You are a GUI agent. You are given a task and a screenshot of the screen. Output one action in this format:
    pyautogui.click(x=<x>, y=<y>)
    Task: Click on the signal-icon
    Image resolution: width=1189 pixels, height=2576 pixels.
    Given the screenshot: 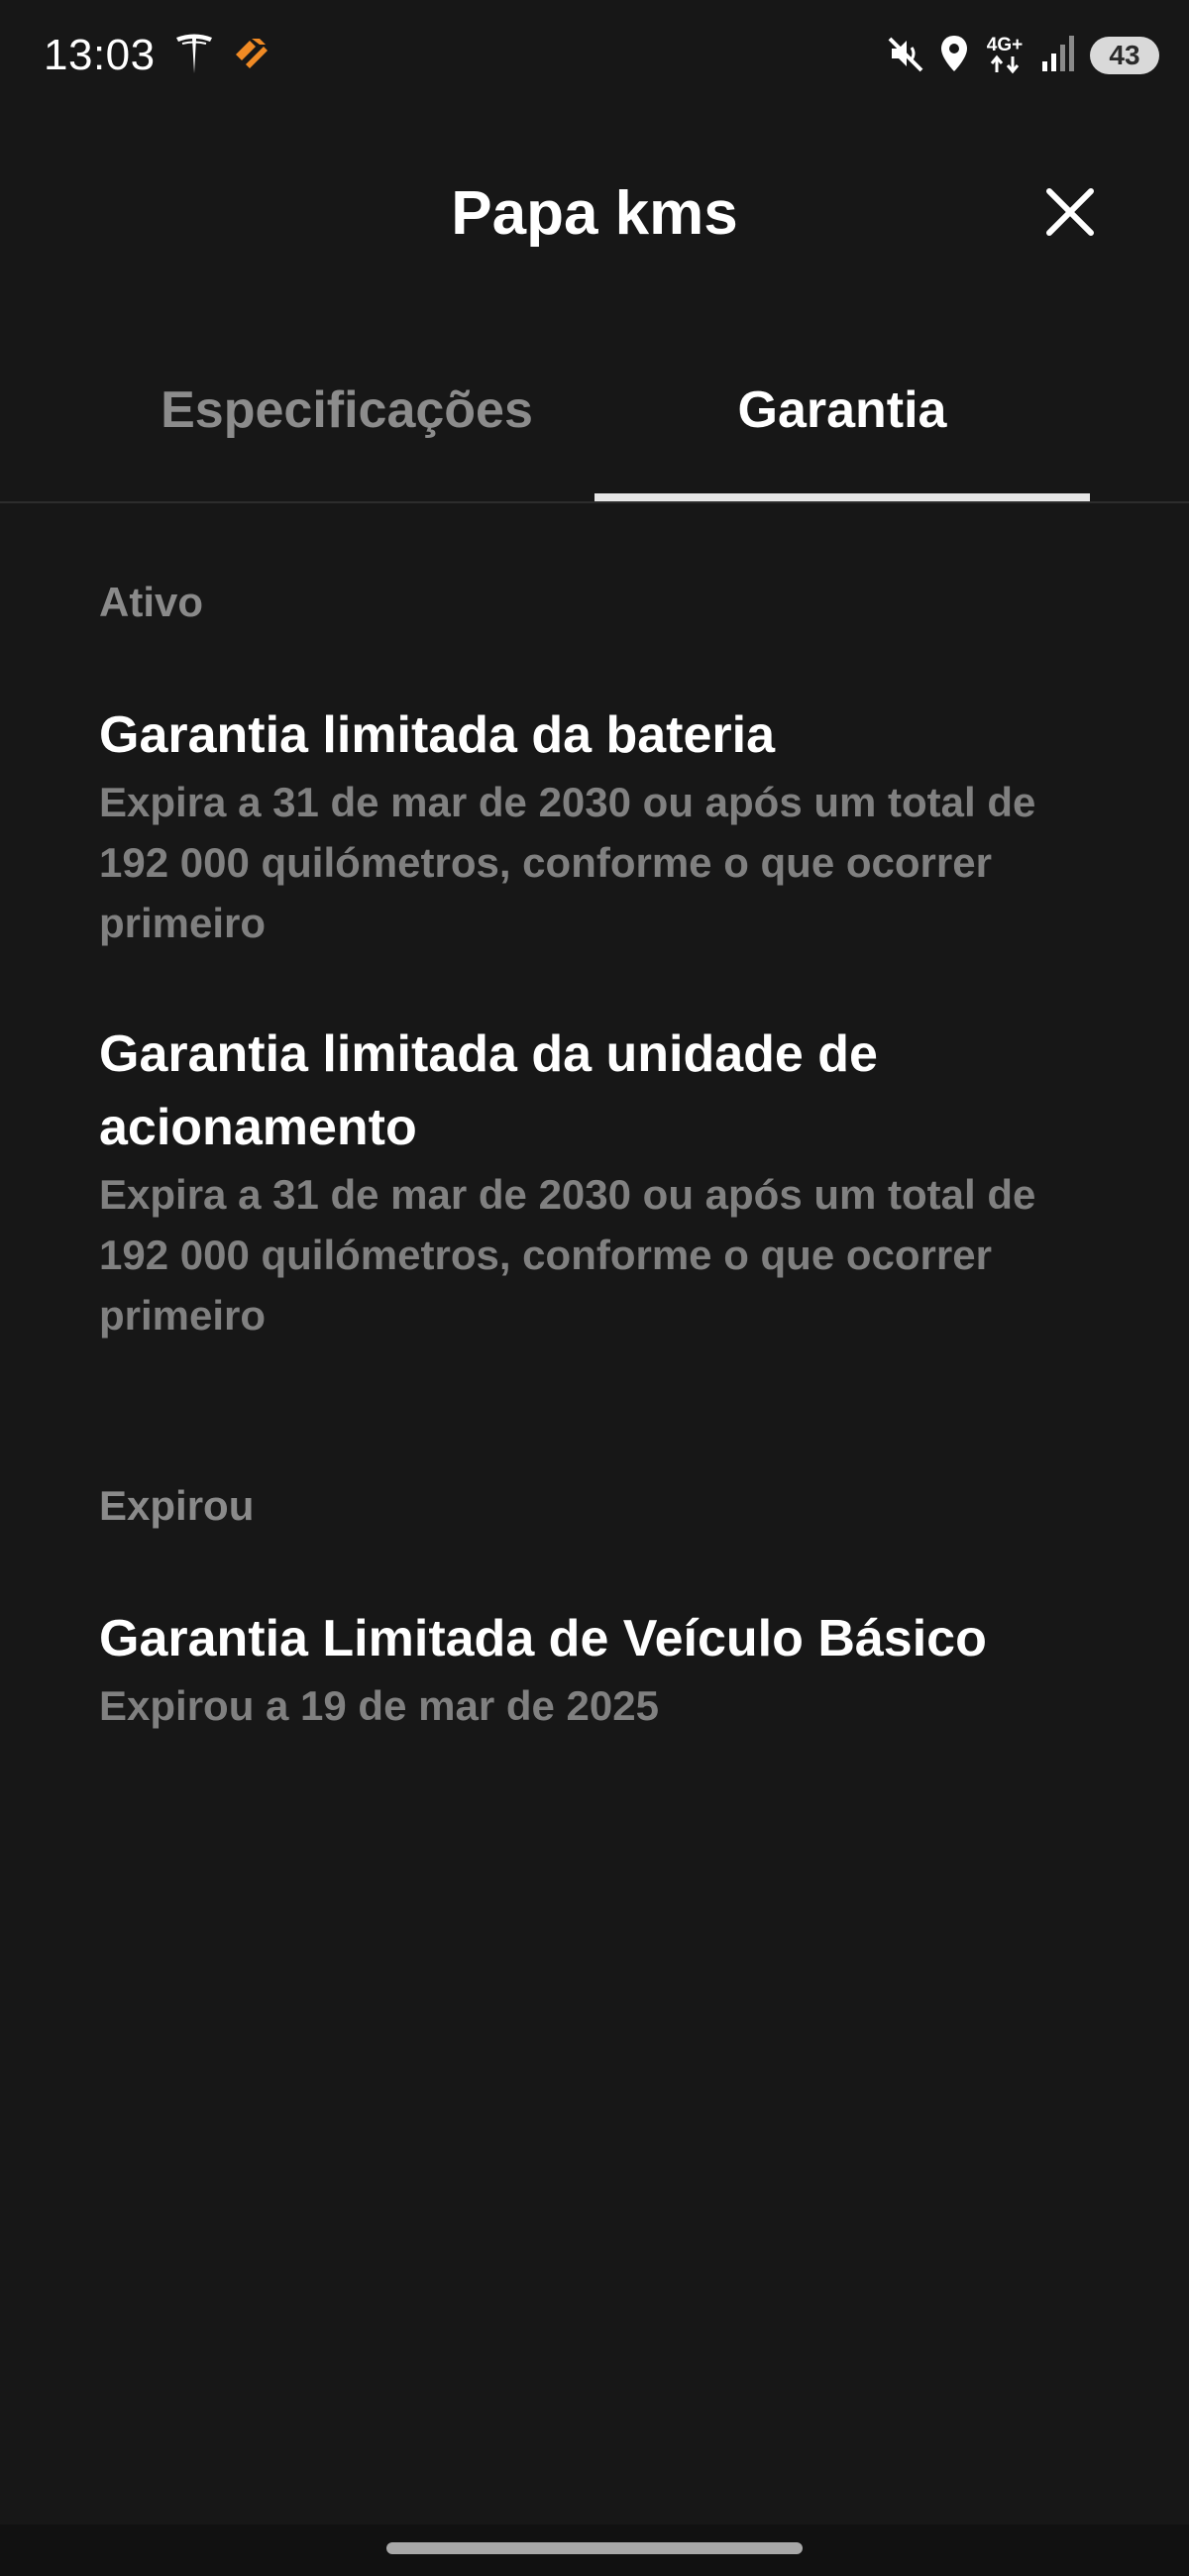 What is the action you would take?
    pyautogui.click(x=1058, y=56)
    